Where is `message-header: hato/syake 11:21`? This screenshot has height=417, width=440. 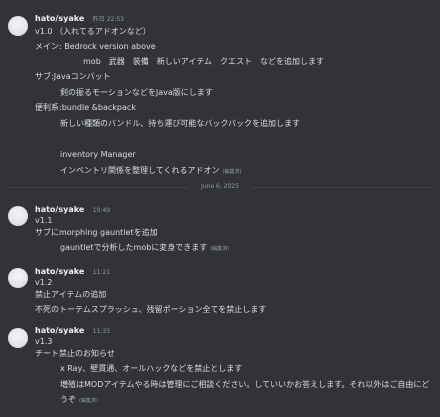
message-header: hato/syake 11:21 is located at coordinates (72, 271).